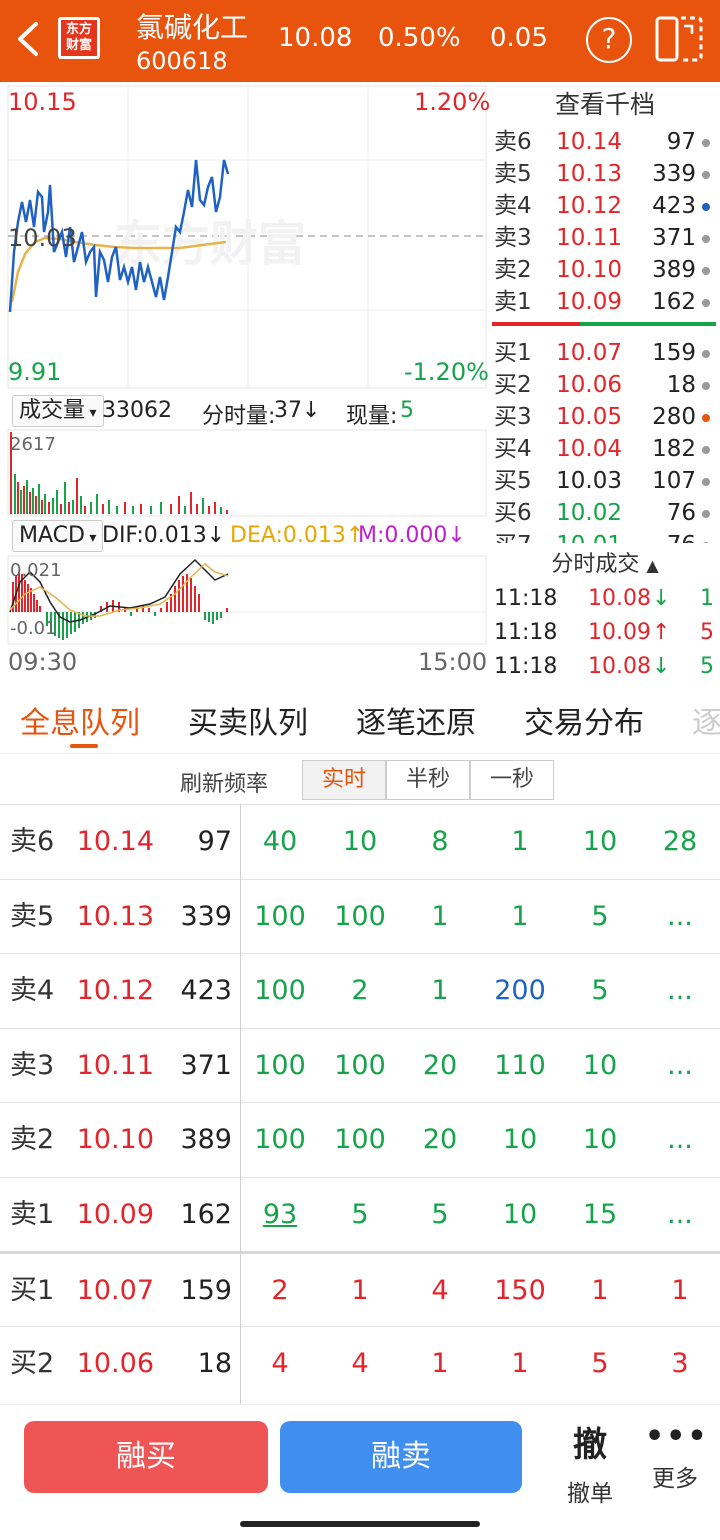  I want to click on buy-level-volume: 159, so click(674, 353).